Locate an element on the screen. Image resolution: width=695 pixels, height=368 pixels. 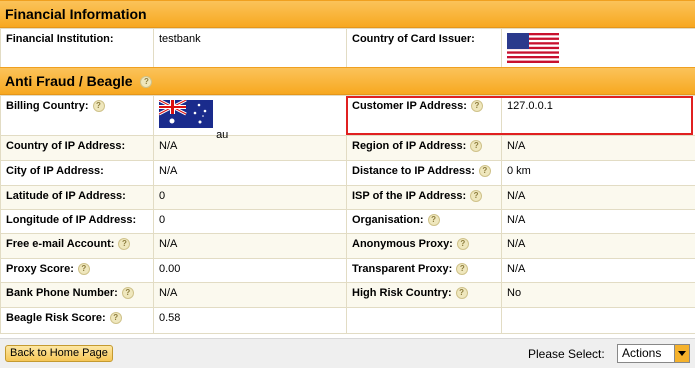
left-label-cell: City of IP Address: is located at coordinates (77, 173).